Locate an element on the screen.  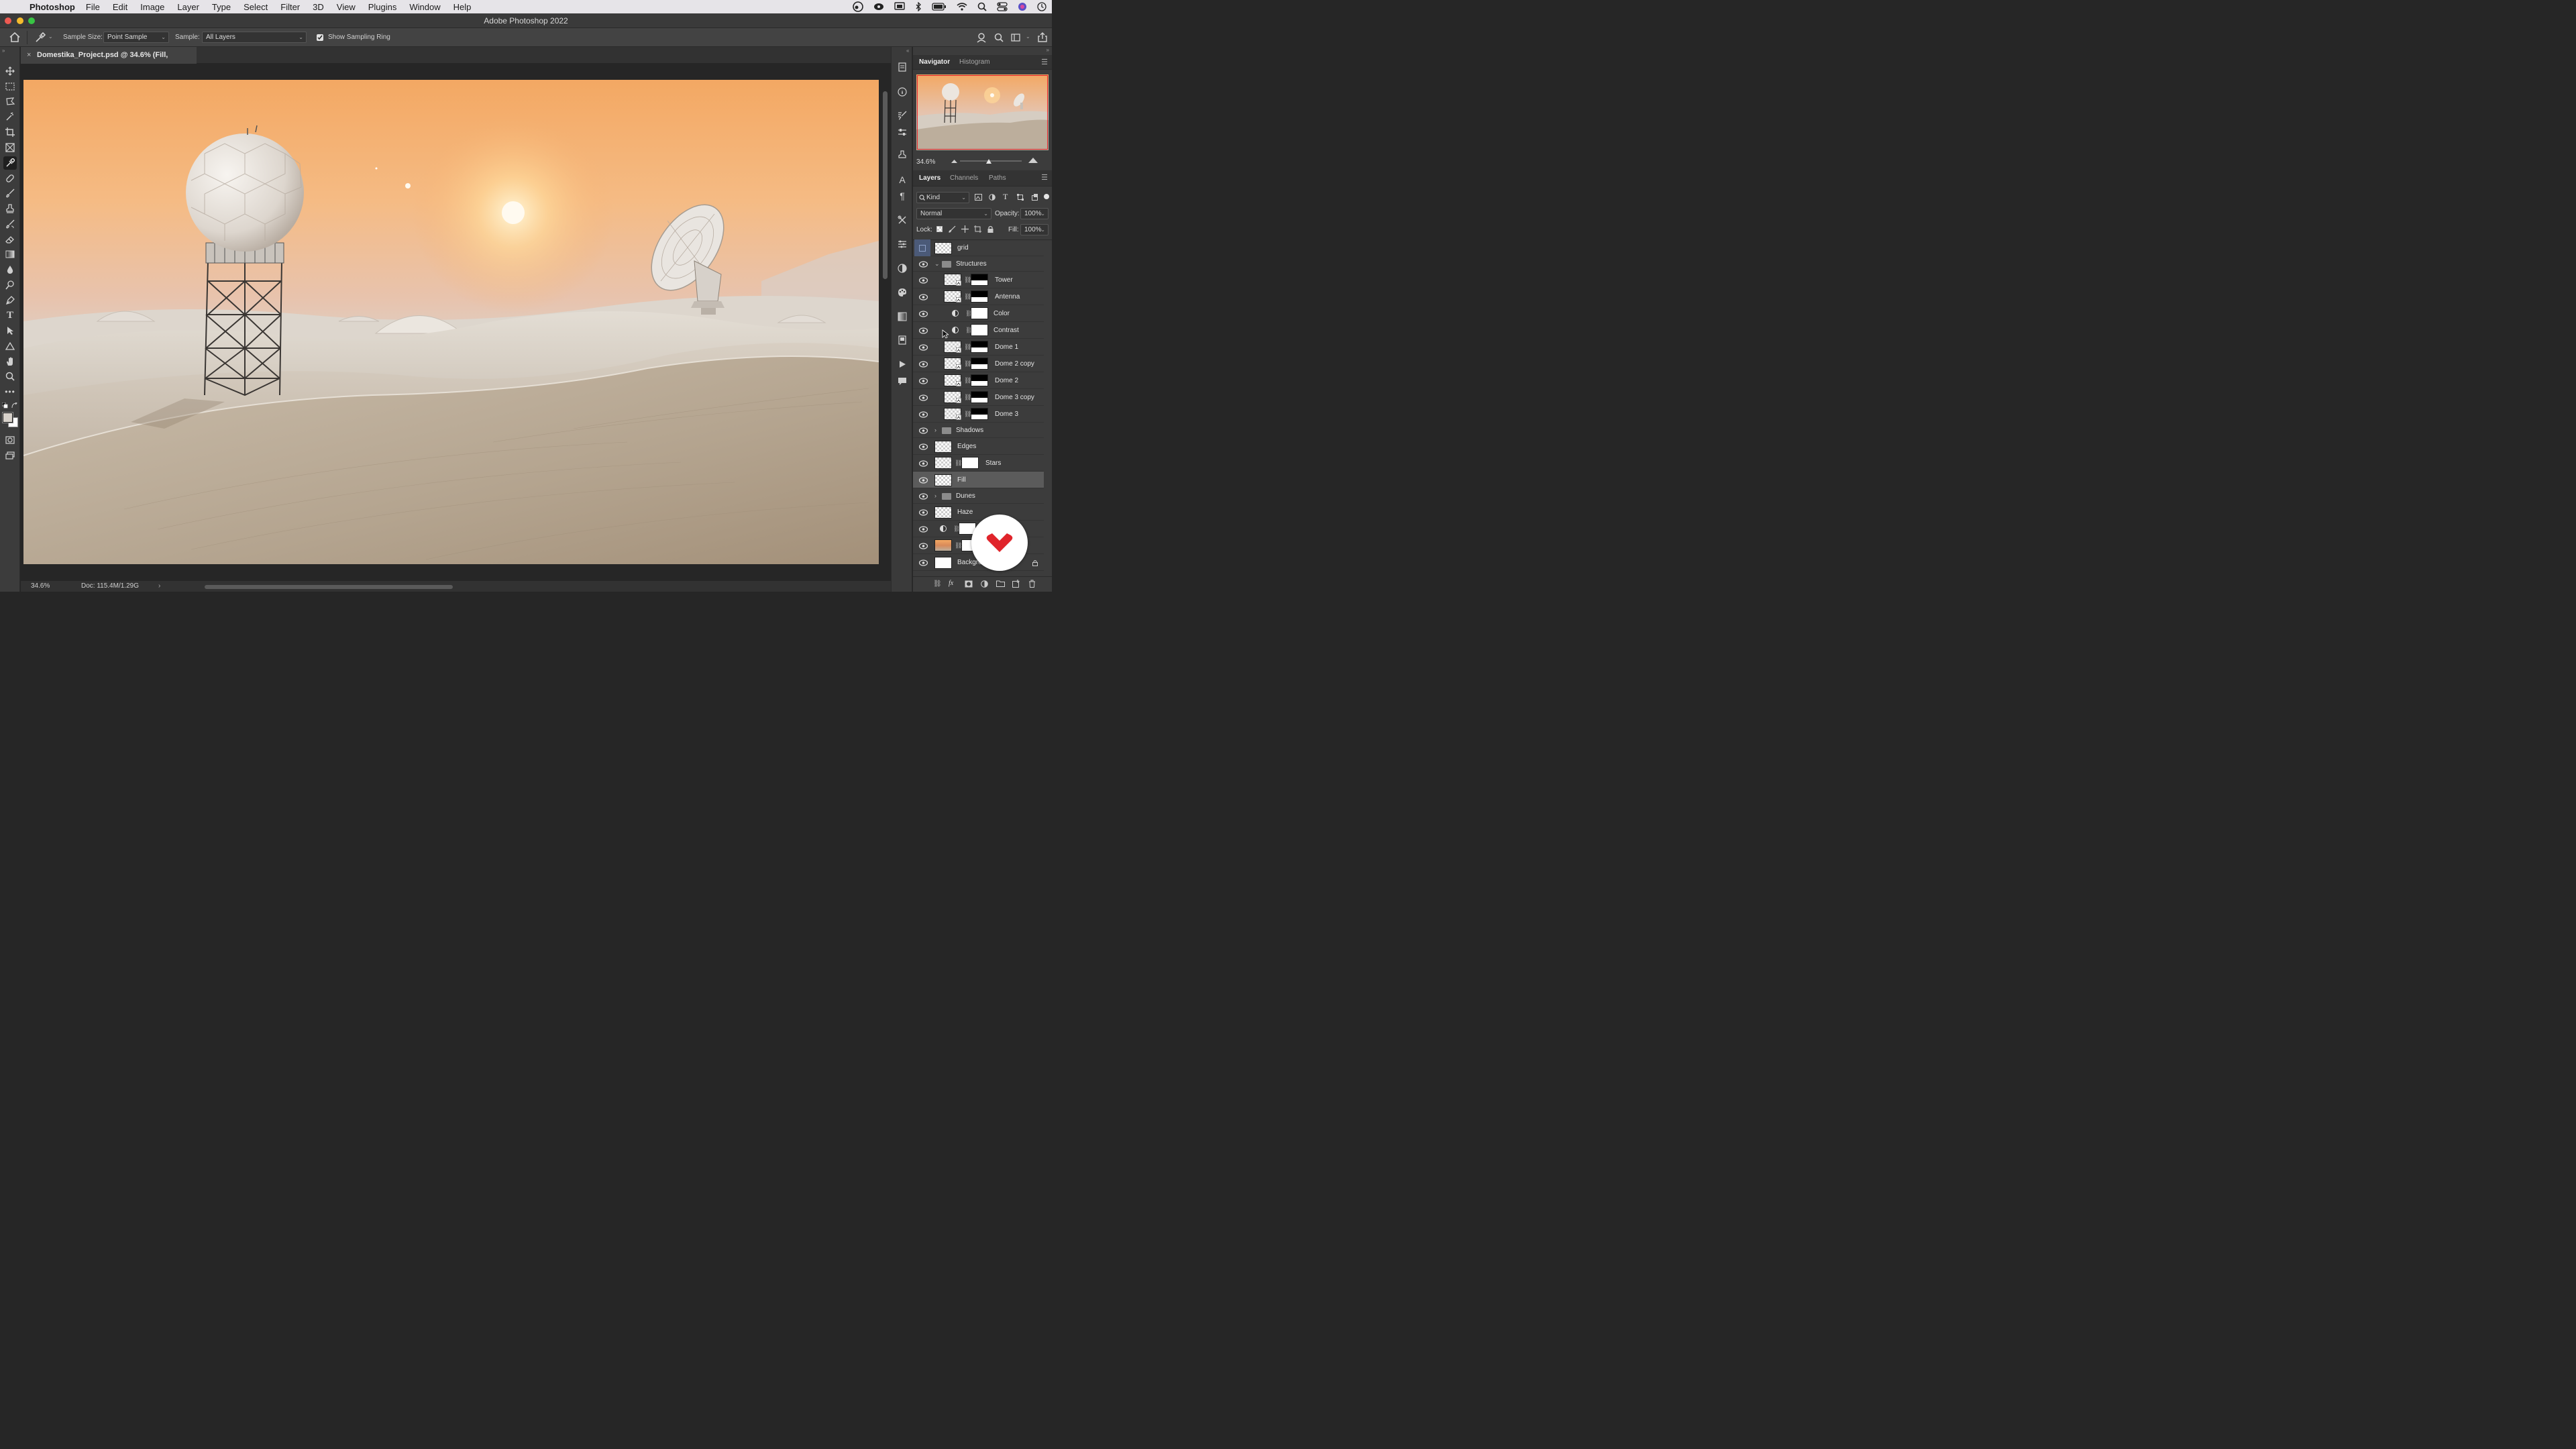
navigator-zoom-slider-thumb is located at coordinates (988, 161).